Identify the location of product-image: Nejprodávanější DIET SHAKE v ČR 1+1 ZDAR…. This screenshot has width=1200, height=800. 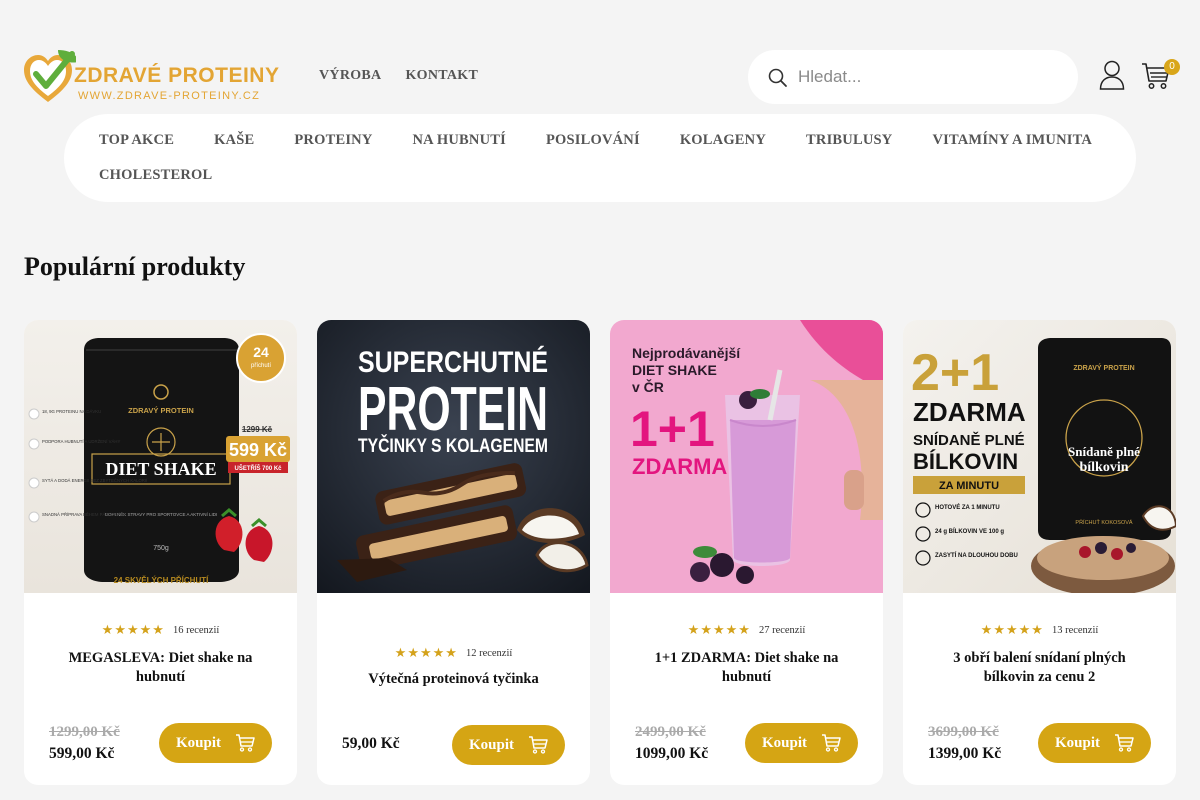
(746, 456).